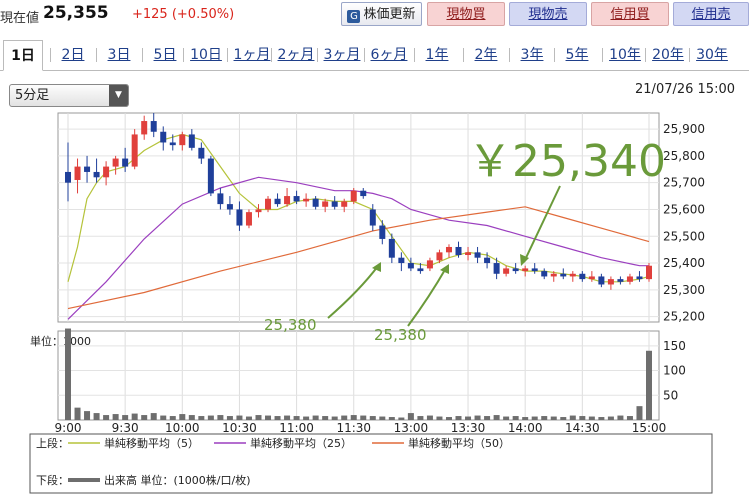  Describe the element at coordinates (567, 161) in the screenshot. I see `annotation-price: ￥25,340` at that location.